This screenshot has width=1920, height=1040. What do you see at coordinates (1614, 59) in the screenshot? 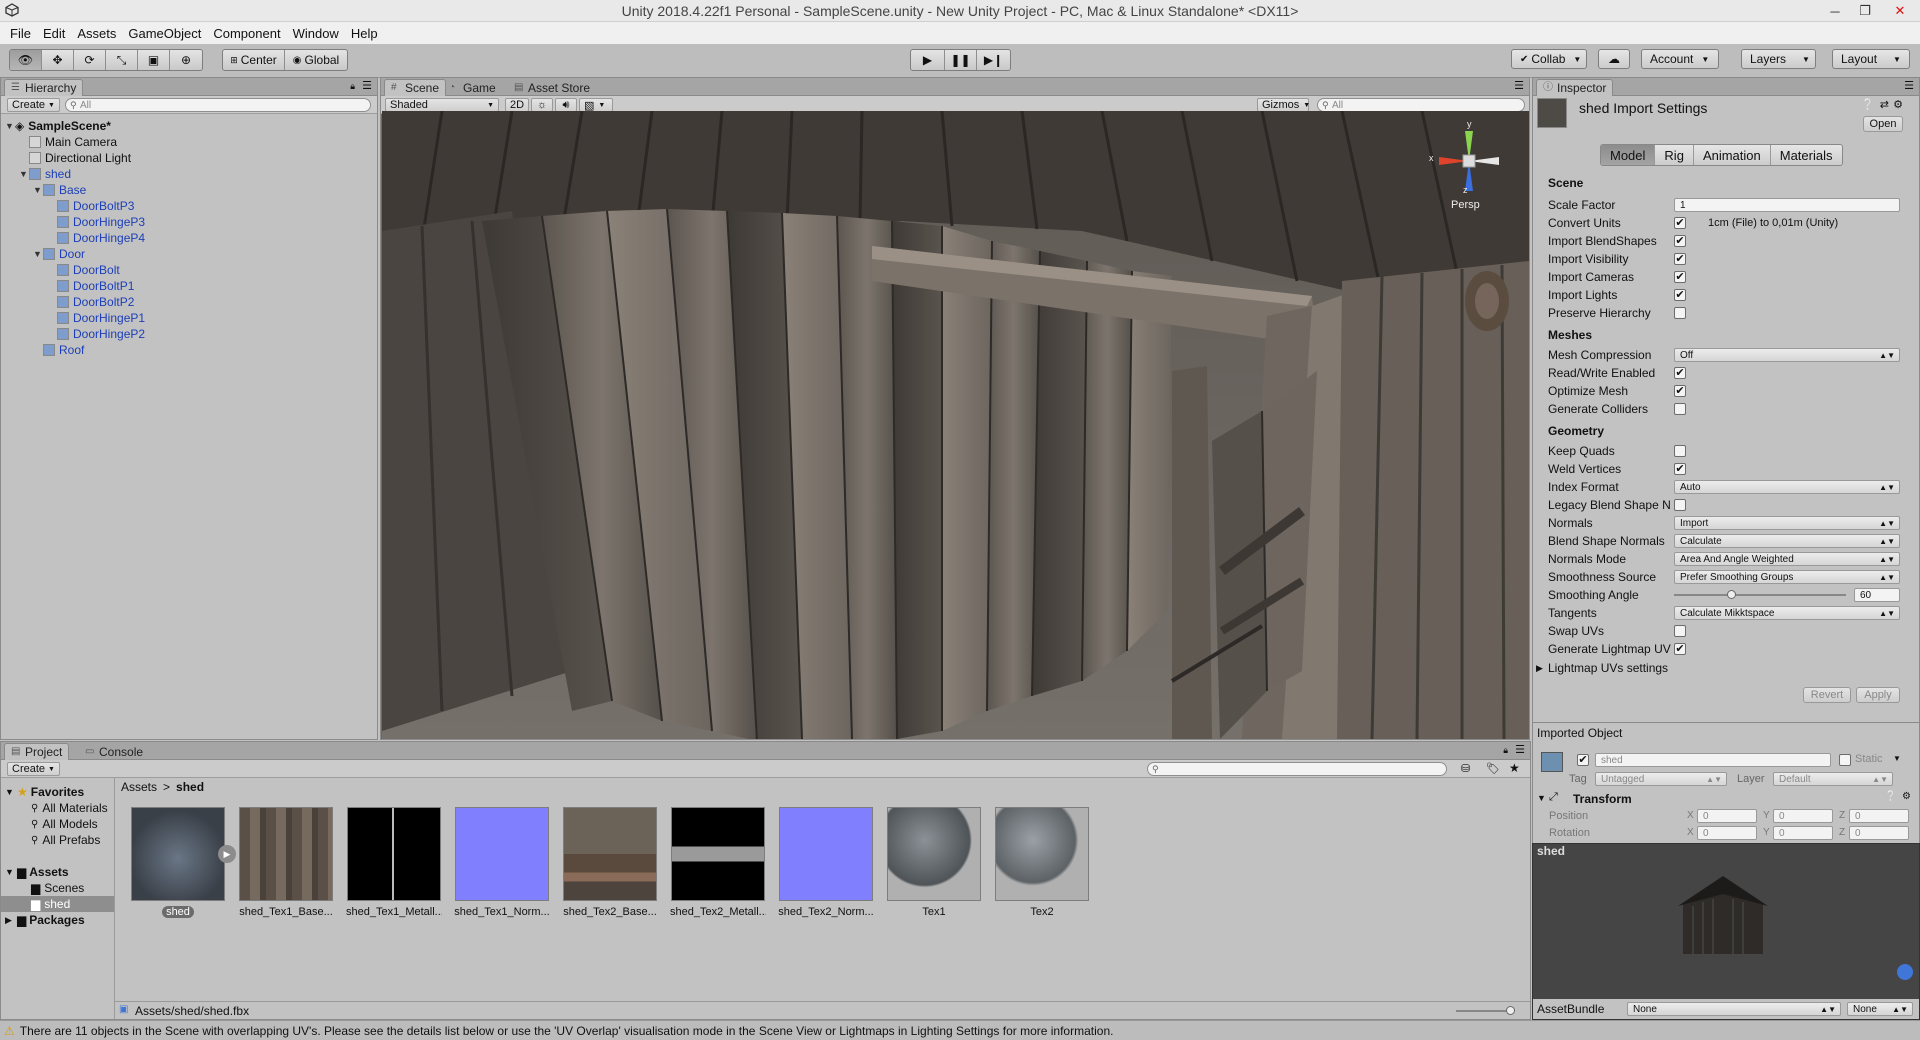
I see `cloud-button: ☁` at bounding box center [1614, 59].